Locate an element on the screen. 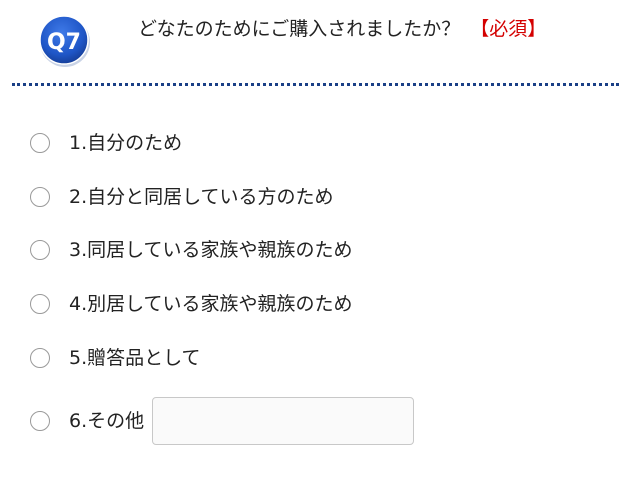 Image resolution: width=619 pixels, height=478 pixels. option-label: 1.自分のため is located at coordinates (126, 143).